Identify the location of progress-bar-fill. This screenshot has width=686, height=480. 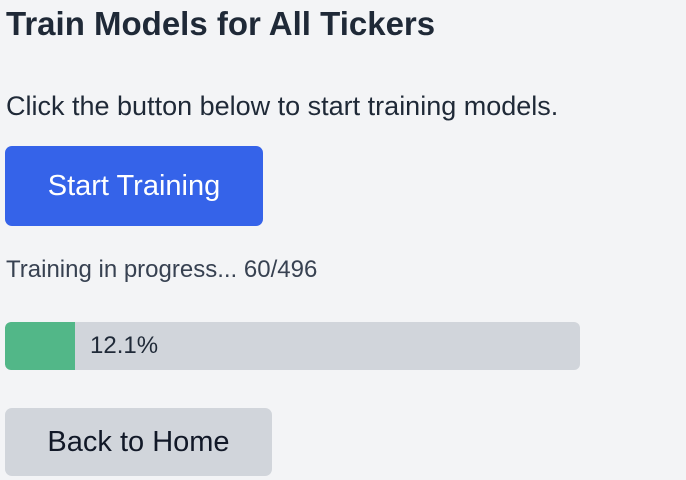
(40, 346).